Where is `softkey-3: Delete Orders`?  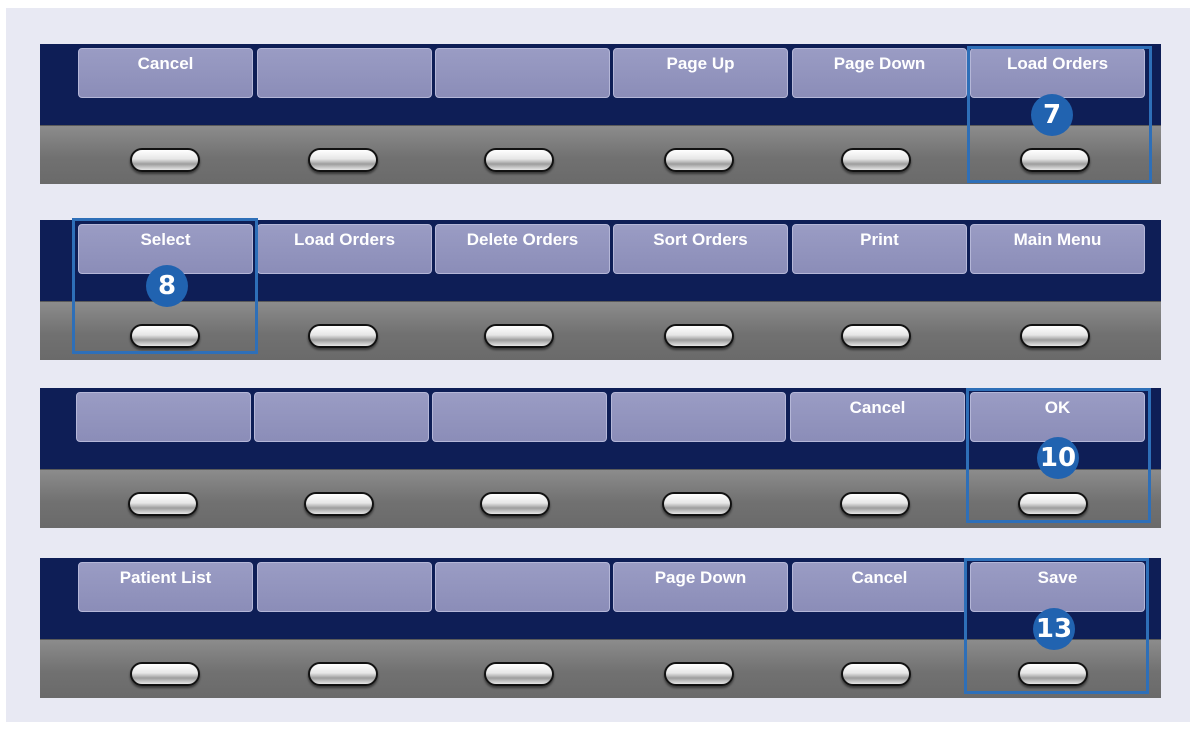
softkey-3: Delete Orders is located at coordinates (522, 249).